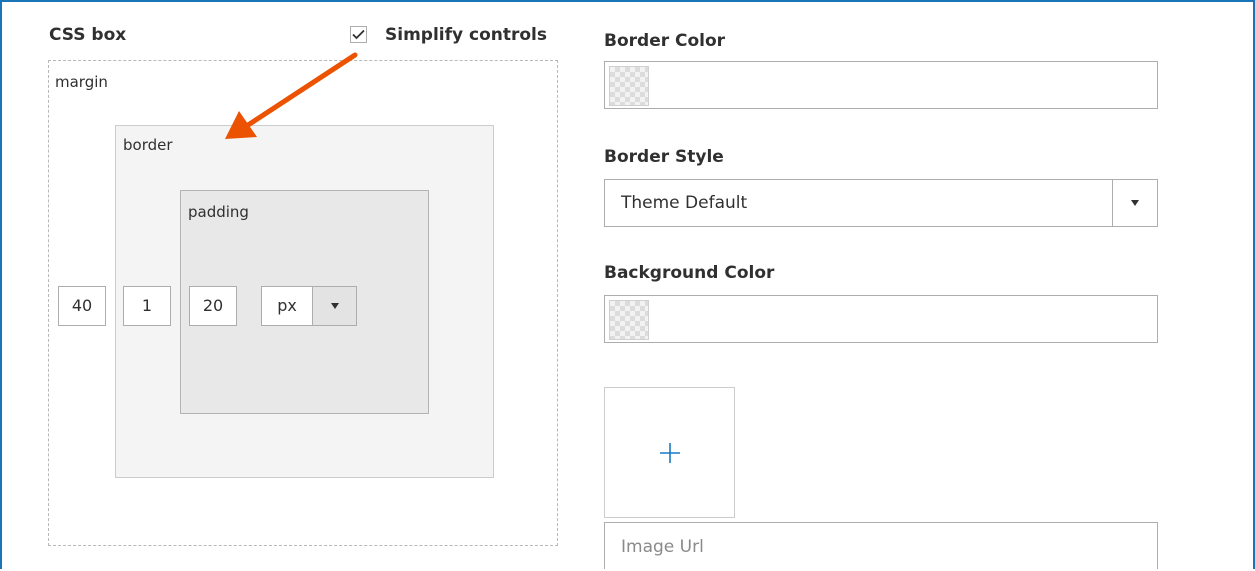 This screenshot has width=1255, height=571. What do you see at coordinates (629, 86) in the screenshot?
I see `border-color-swatch` at bounding box center [629, 86].